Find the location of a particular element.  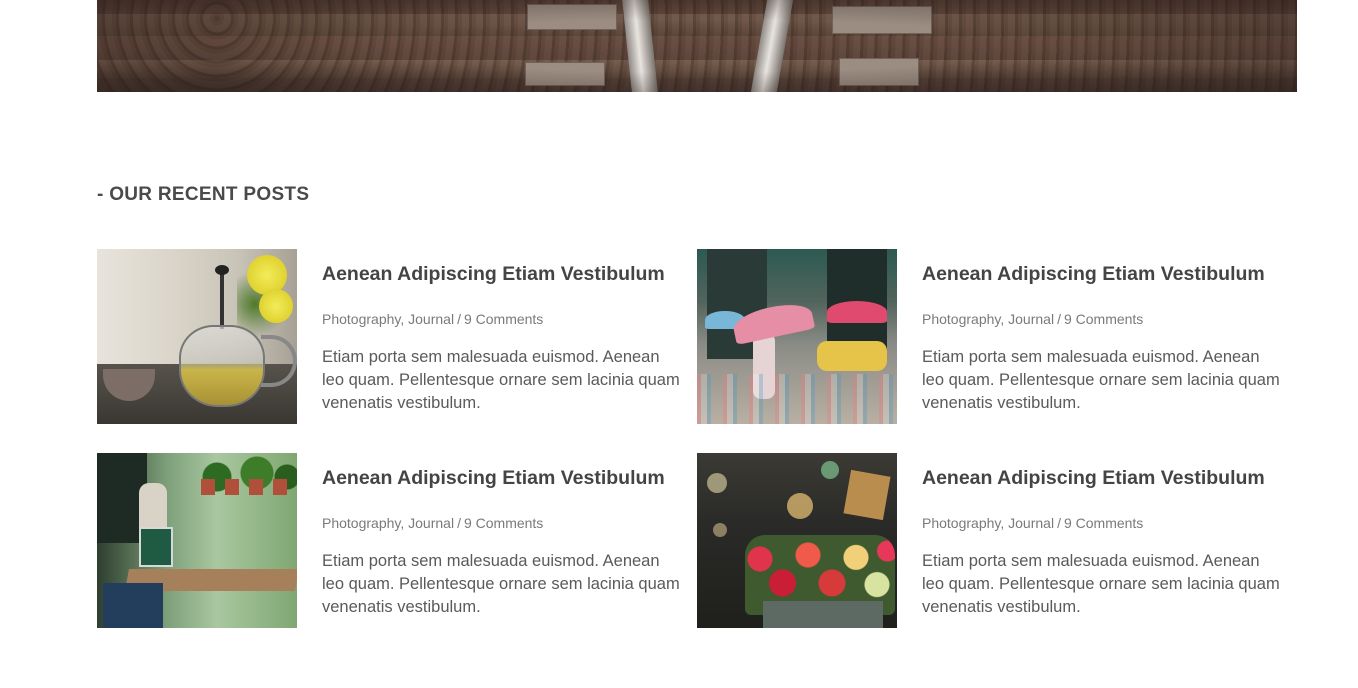

hero-banner-image is located at coordinates (697, 46).